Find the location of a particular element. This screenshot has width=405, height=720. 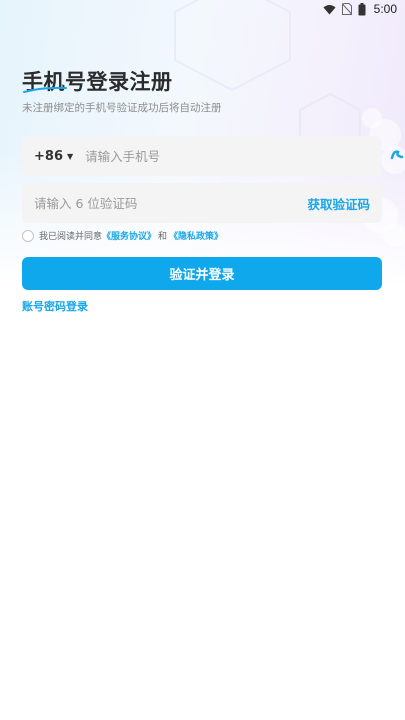

password-login-link: 账号密码登录 is located at coordinates (55, 306).